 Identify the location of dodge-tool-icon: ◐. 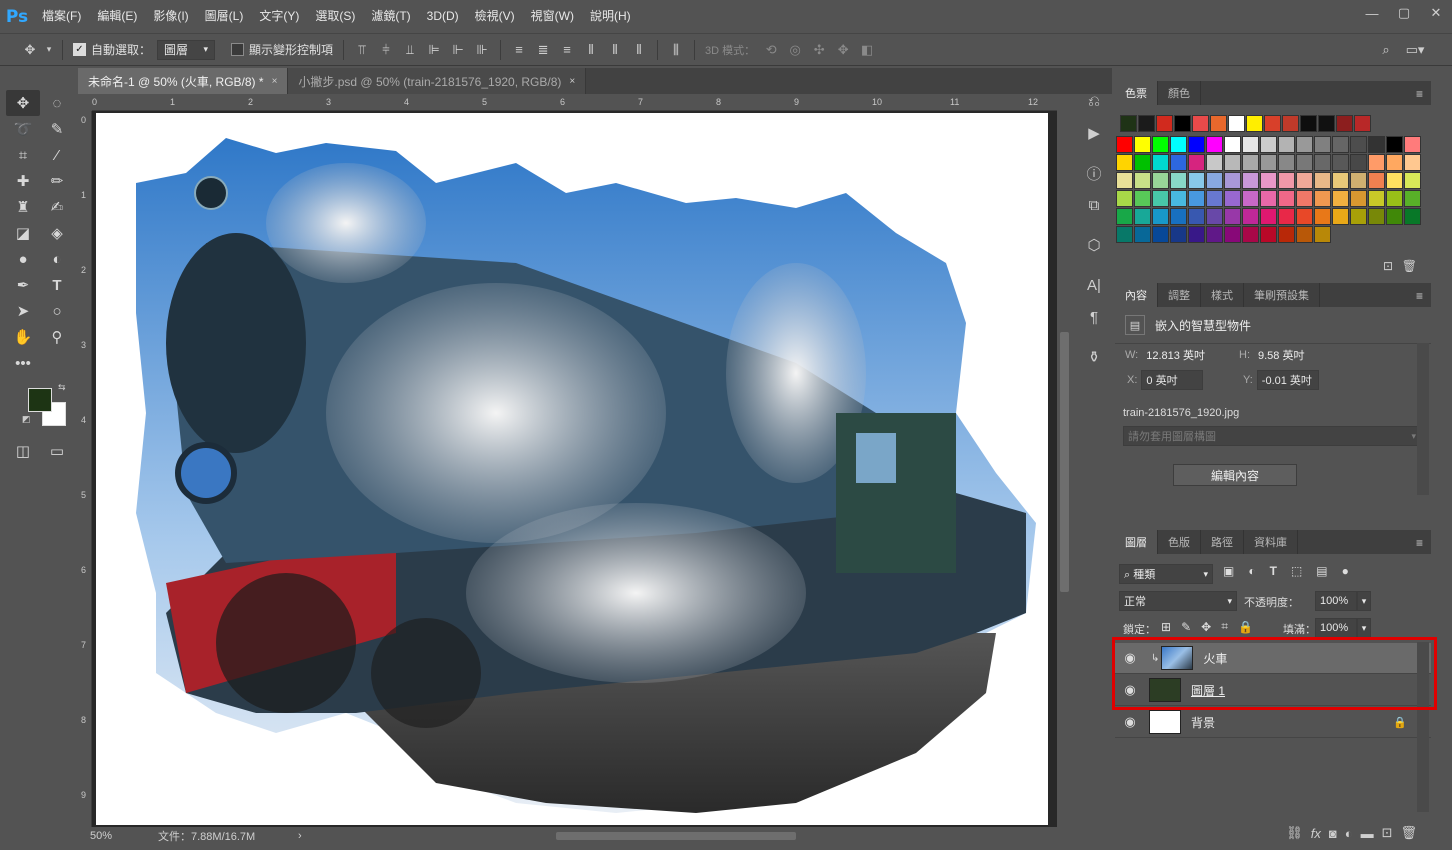
(57, 259).